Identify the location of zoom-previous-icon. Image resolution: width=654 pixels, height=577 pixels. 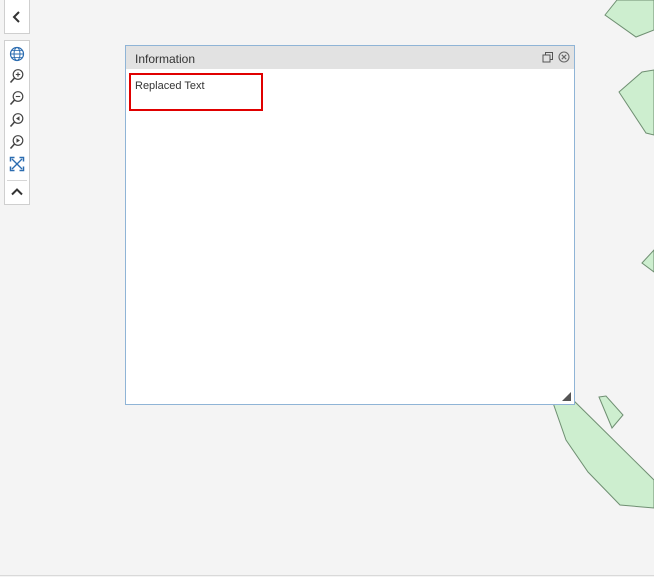
(16, 120).